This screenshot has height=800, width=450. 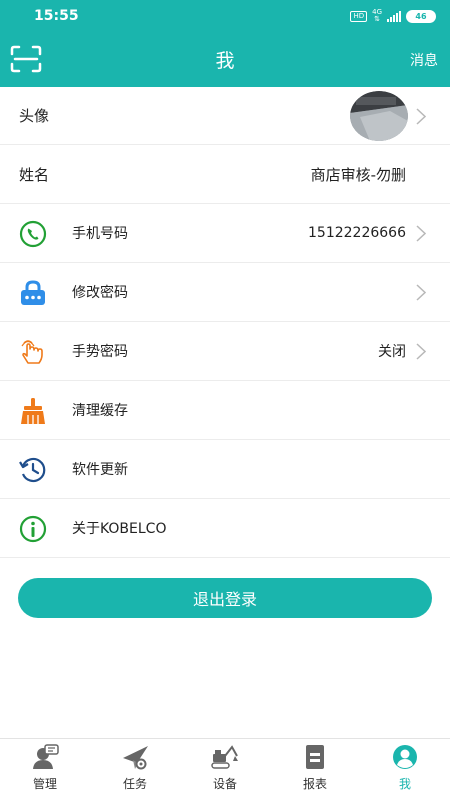 I want to click on avatar-label: 头像, so click(x=34, y=116).